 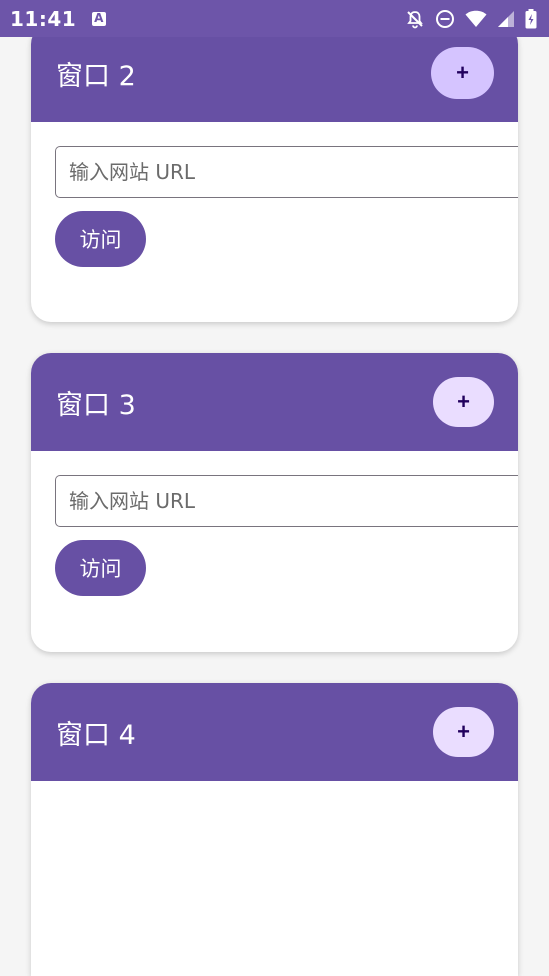 I want to click on window-title: 窗口 3, so click(x=96, y=405).